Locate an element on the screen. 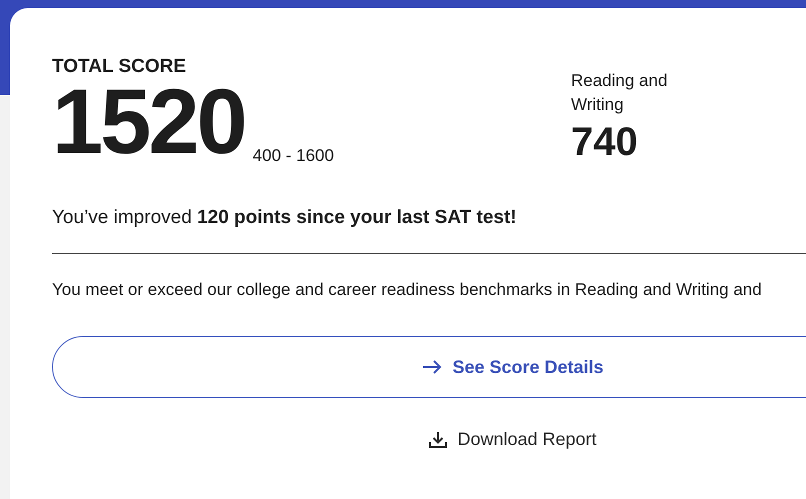  download-report-link: Download Report is located at coordinates (429, 439).